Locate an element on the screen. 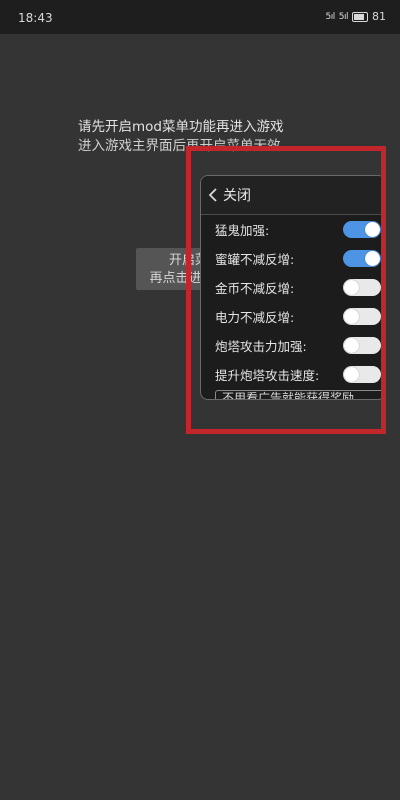 This screenshot has width=400, height=800. status-indicators: 5ıl 5ıl 81 is located at coordinates (356, 16).